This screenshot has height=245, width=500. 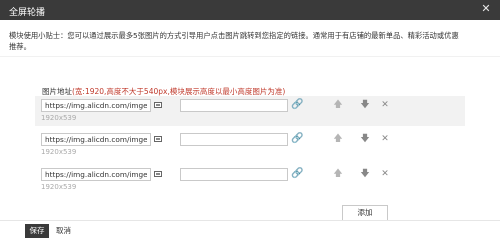 I want to click on dialog-titlebar: 全屏轮播 ✕, so click(x=250, y=10).